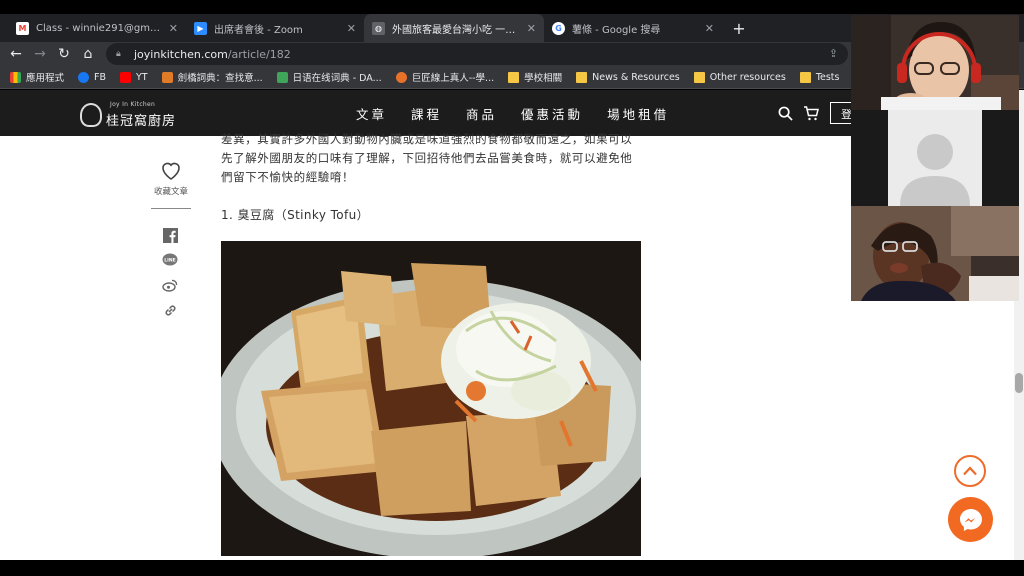 The width and height of the screenshot is (1024, 576). Describe the element at coordinates (134, 77) in the screenshot. I see `bookmark-yt: YT` at that location.